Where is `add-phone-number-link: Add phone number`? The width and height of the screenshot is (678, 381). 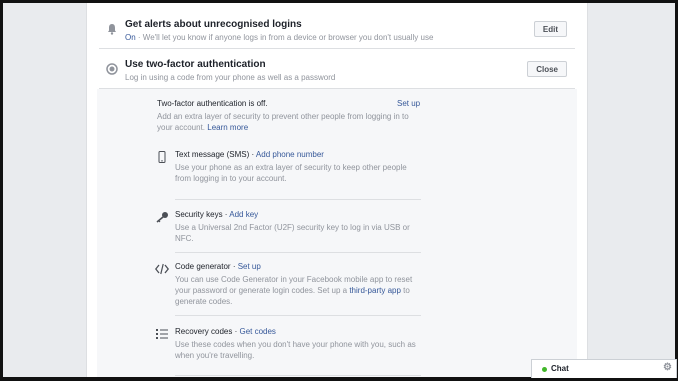
add-phone-number-link: Add phone number is located at coordinates (290, 154).